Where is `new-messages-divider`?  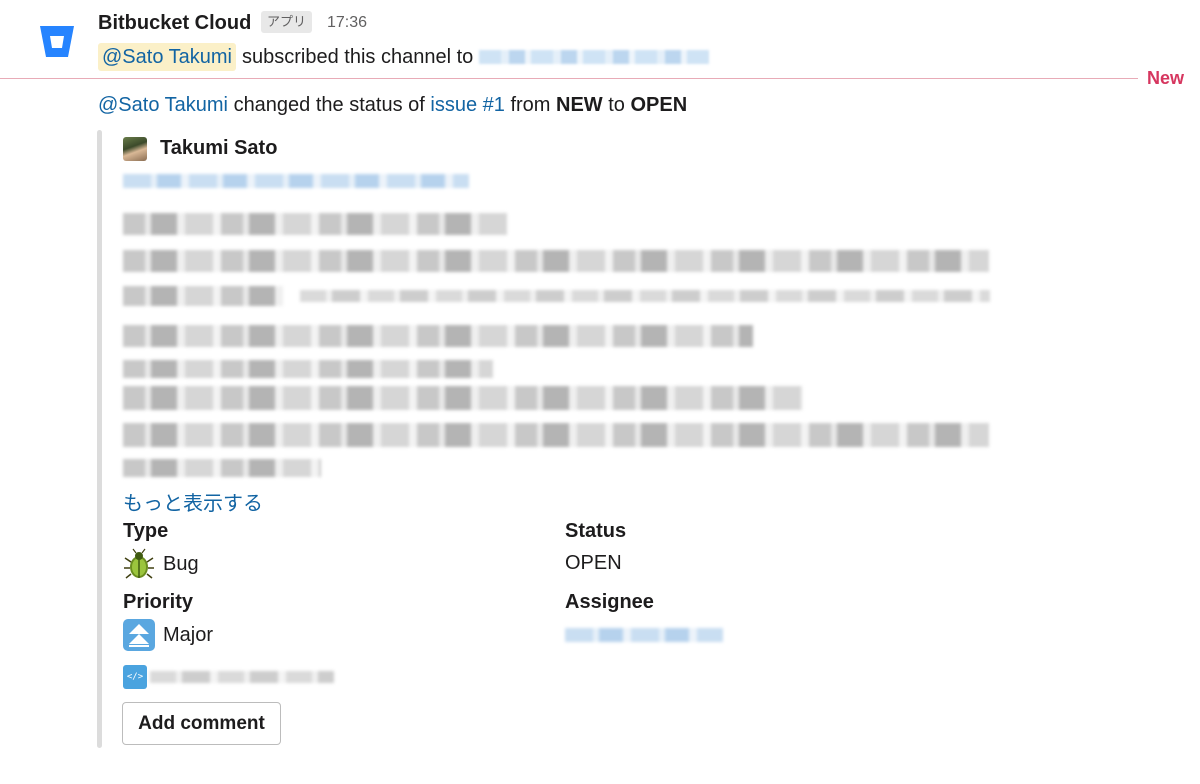
new-messages-divider is located at coordinates (569, 78).